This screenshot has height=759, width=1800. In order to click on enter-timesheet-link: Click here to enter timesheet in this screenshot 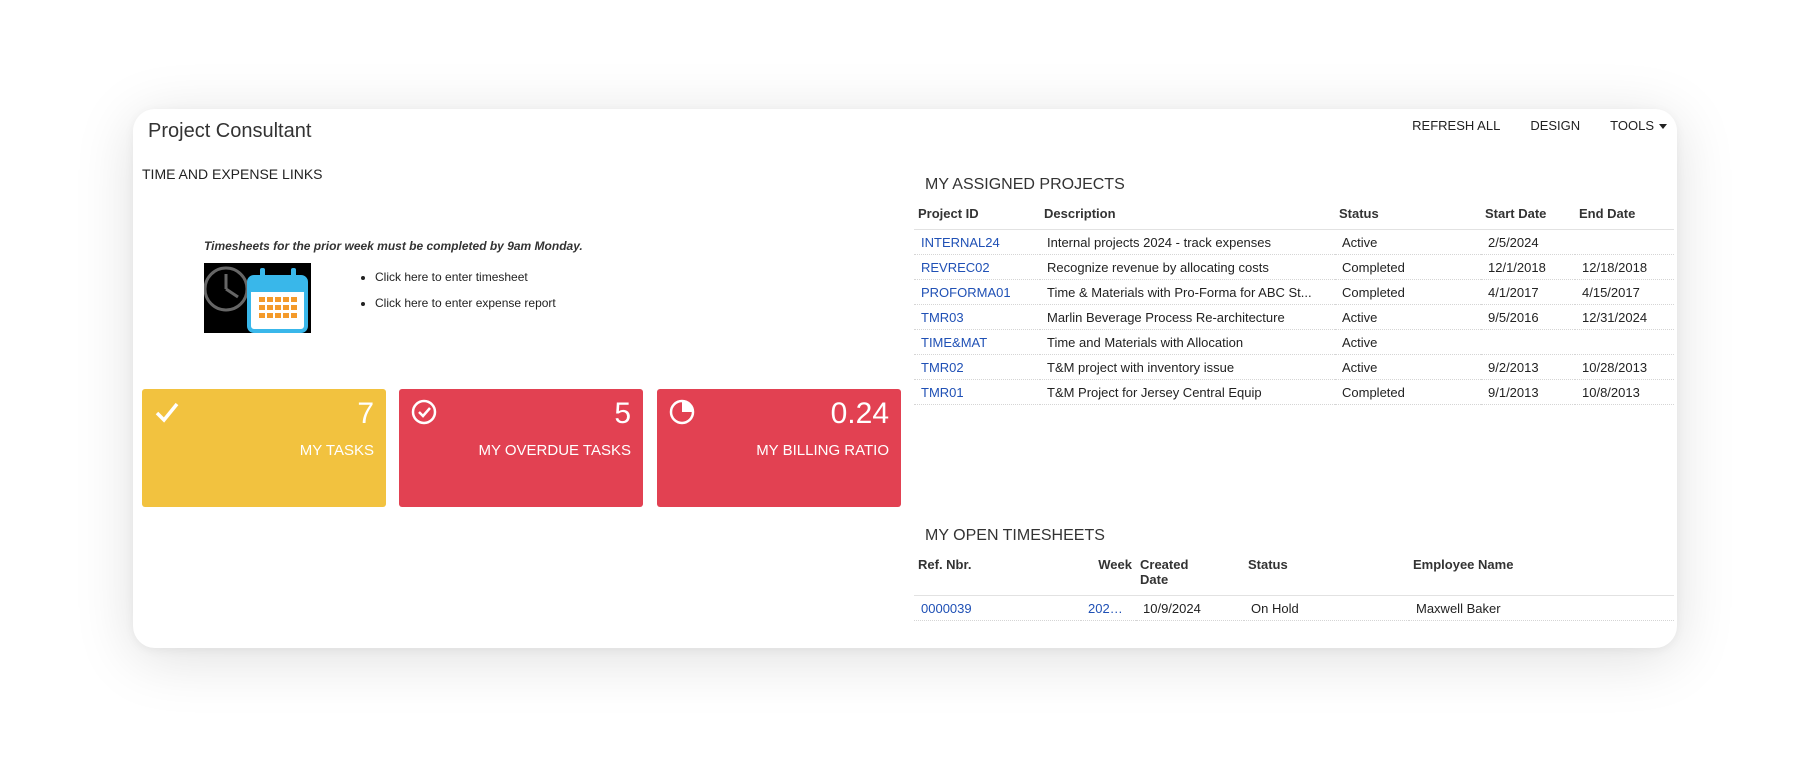, I will do `click(465, 277)`.